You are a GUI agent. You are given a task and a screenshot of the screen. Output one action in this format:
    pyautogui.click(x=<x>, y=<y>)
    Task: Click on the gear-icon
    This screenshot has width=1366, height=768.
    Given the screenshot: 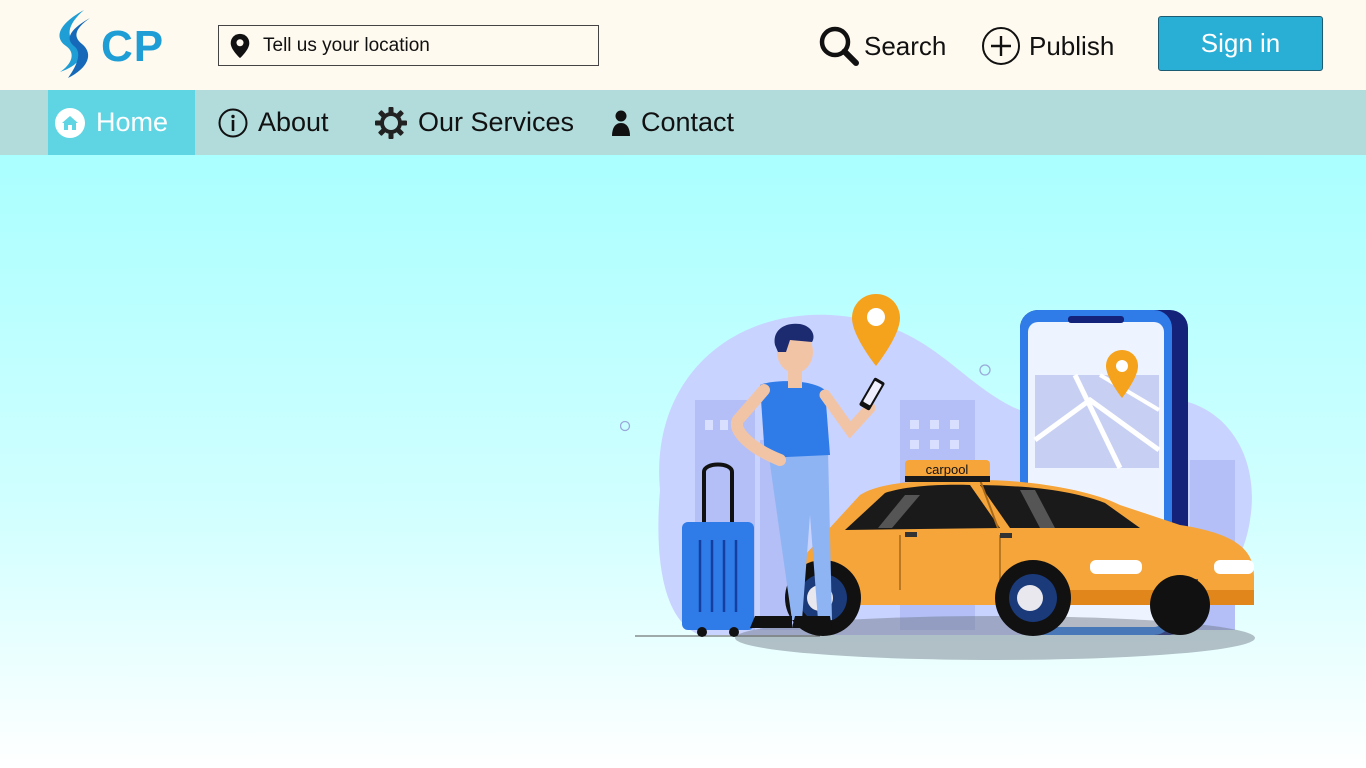 What is the action you would take?
    pyautogui.click(x=391, y=122)
    